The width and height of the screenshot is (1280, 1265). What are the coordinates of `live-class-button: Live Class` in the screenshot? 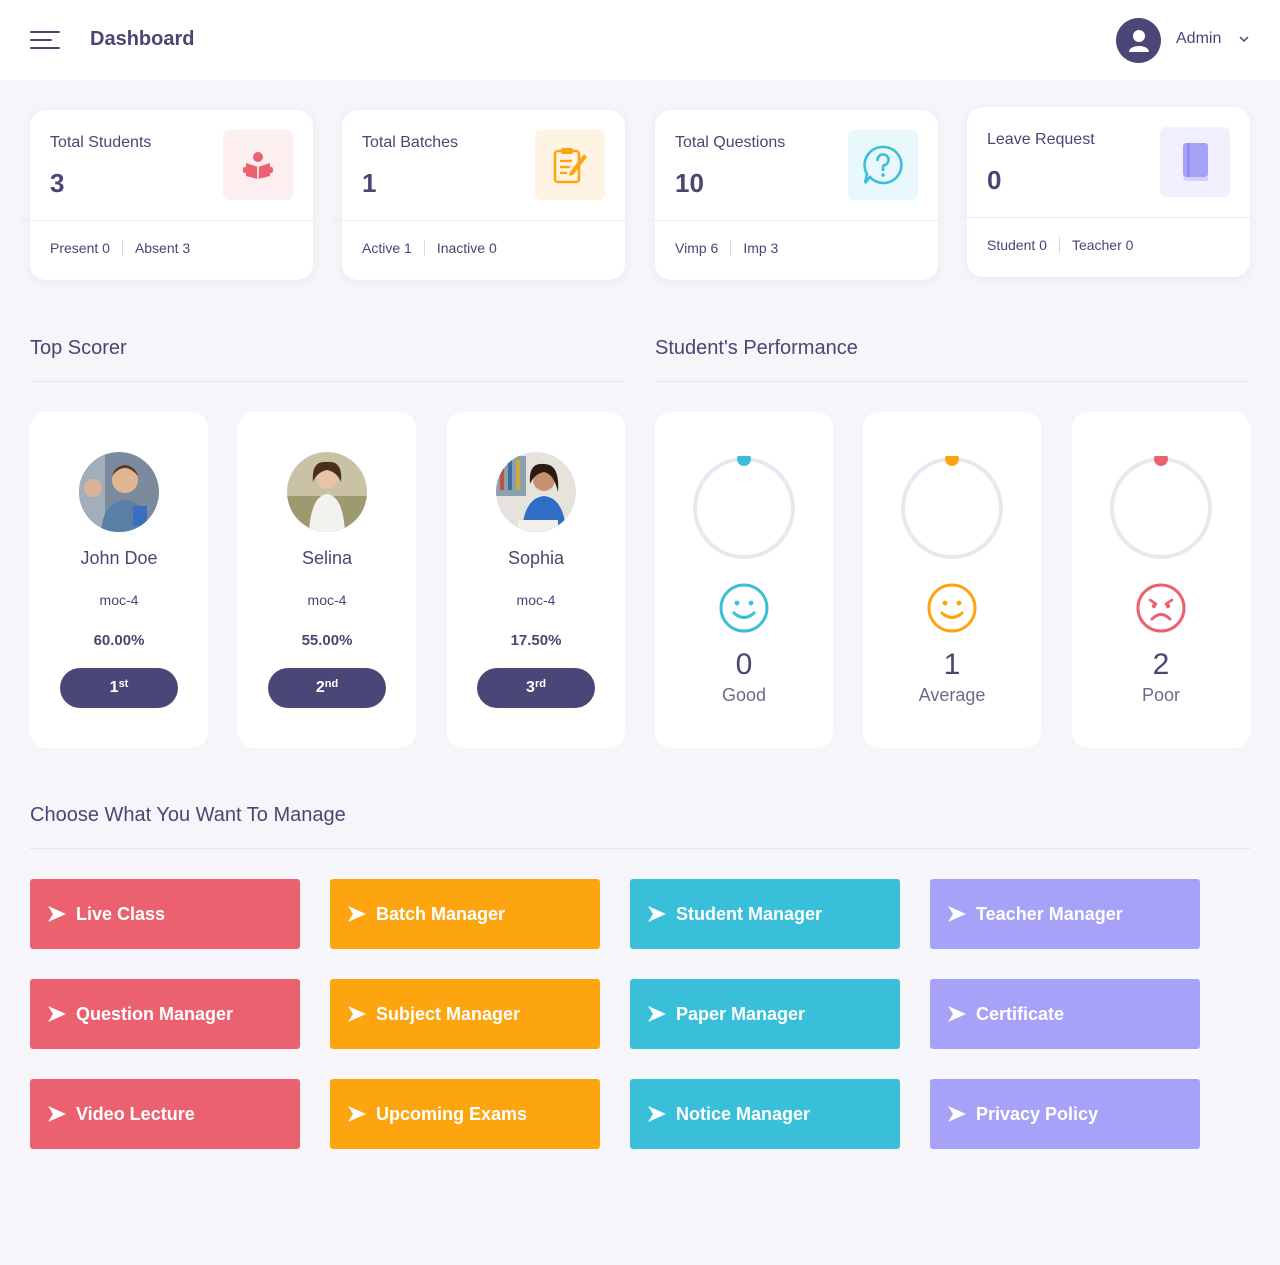 It's located at (165, 914).